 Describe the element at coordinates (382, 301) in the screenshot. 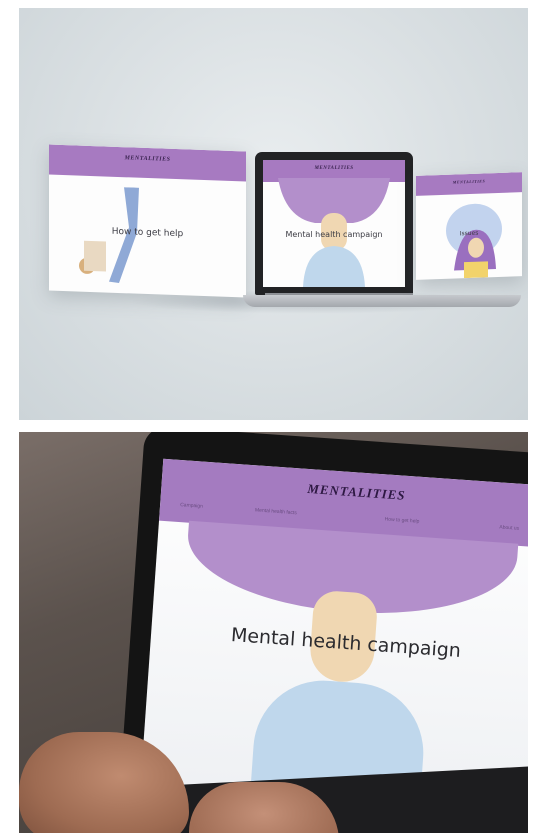

I see `laptop-base` at that location.